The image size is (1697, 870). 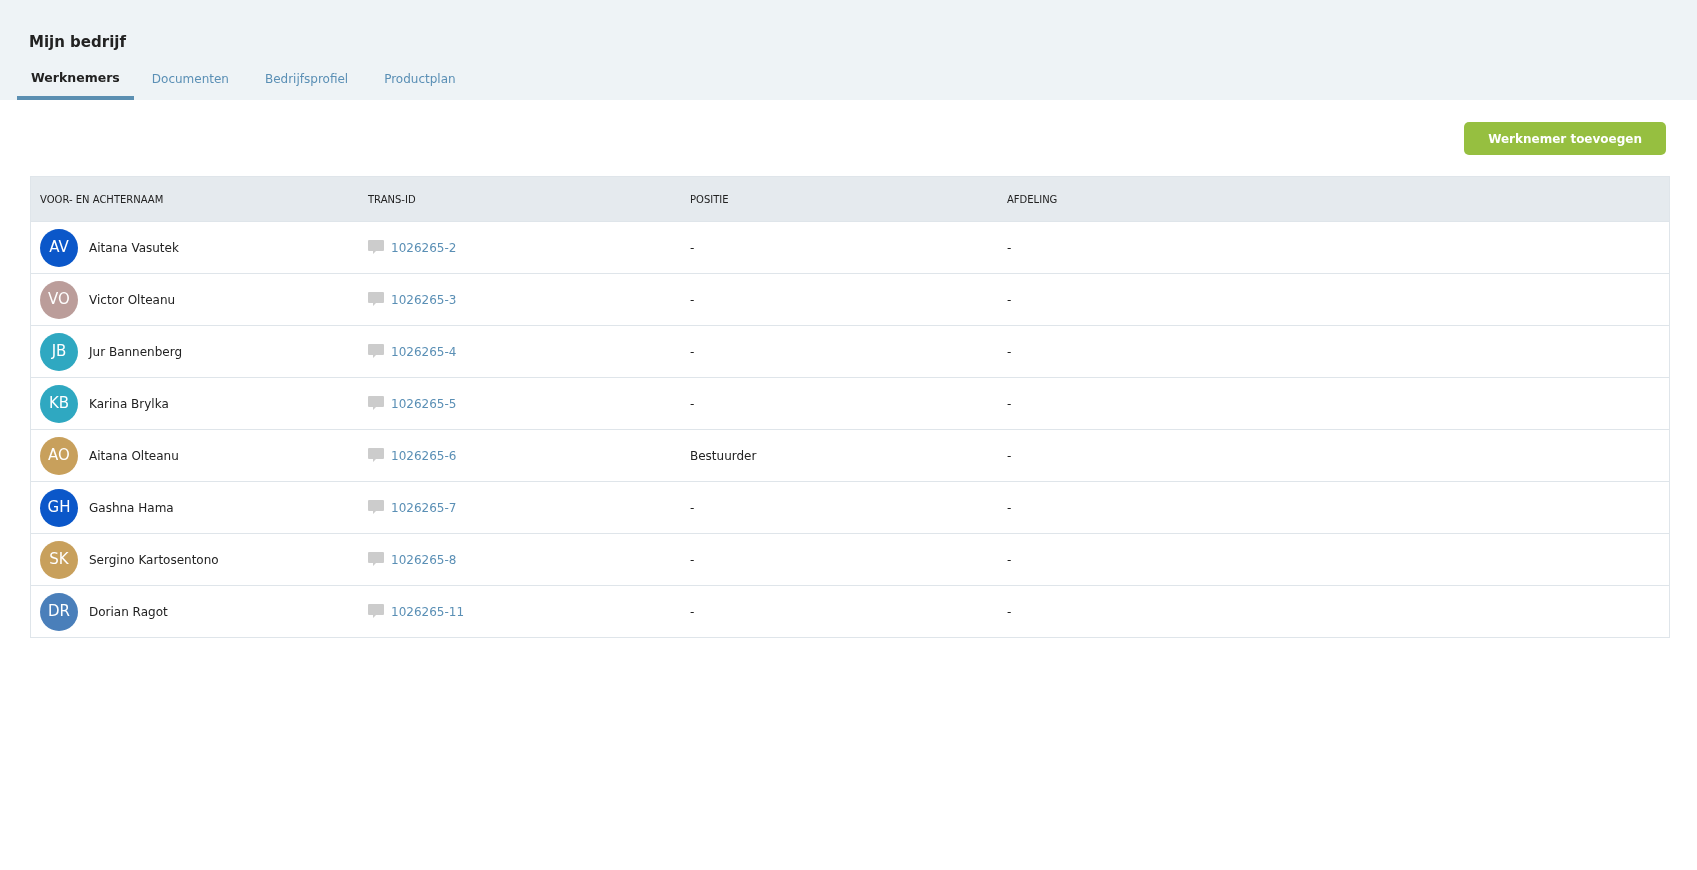 What do you see at coordinates (59, 351) in the screenshot?
I see `avatar: JB` at bounding box center [59, 351].